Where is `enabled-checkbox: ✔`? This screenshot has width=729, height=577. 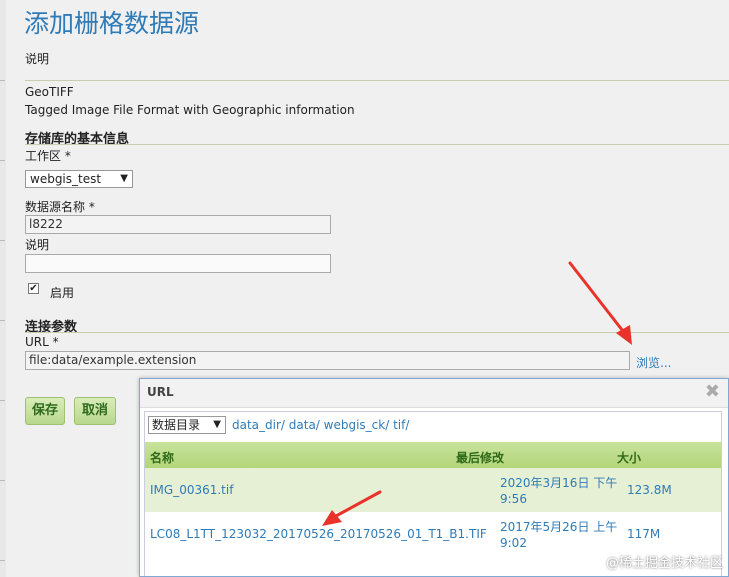 enabled-checkbox: ✔ is located at coordinates (33, 288).